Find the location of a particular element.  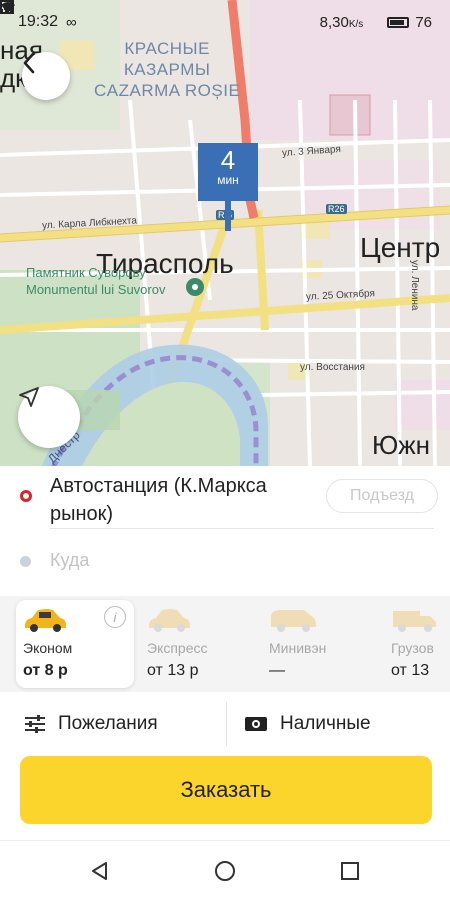

options-divider is located at coordinates (226, 724).